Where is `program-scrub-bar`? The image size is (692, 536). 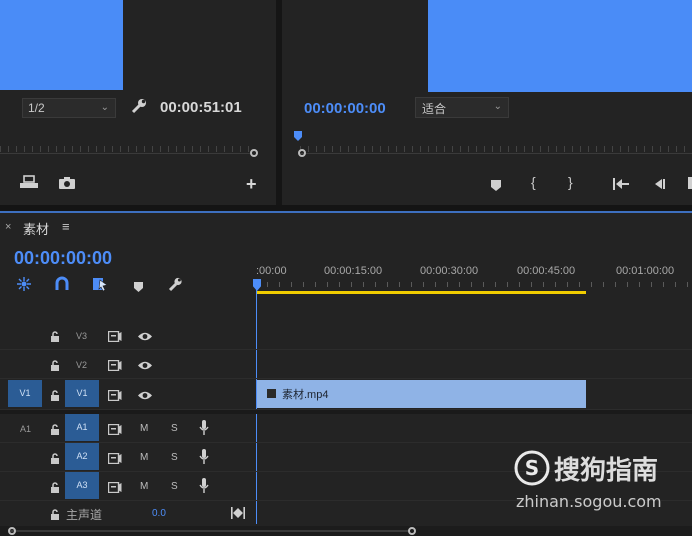 program-scrub-bar is located at coordinates (496, 153).